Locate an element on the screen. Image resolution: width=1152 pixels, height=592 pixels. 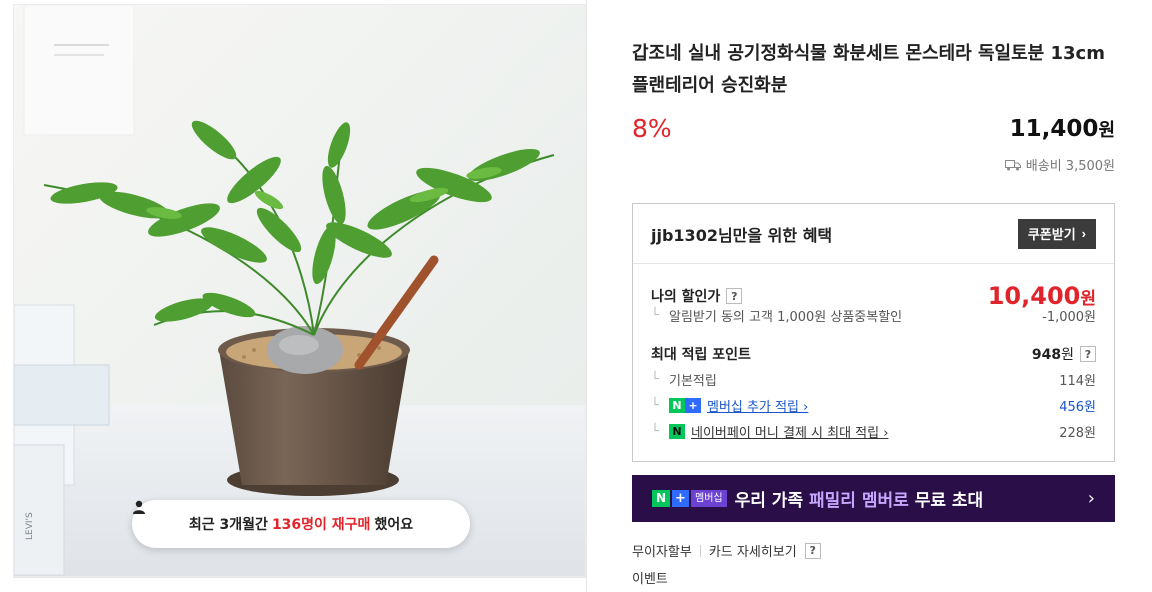
npay-points-text: 네이버페이 머니 결제 시 최대 적립 is located at coordinates (785, 433).